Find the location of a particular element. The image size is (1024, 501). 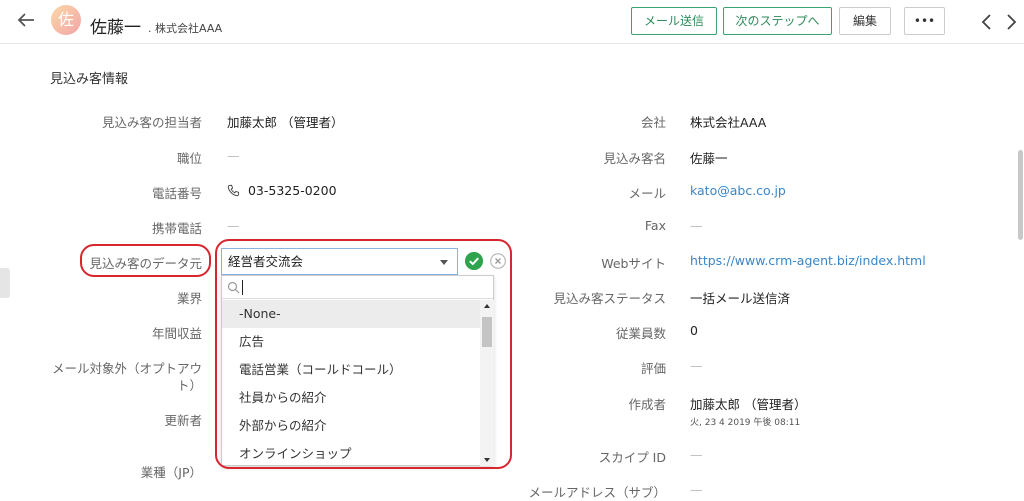

field-label-lead-status: 見込み客ステータス is located at coordinates (609, 298).